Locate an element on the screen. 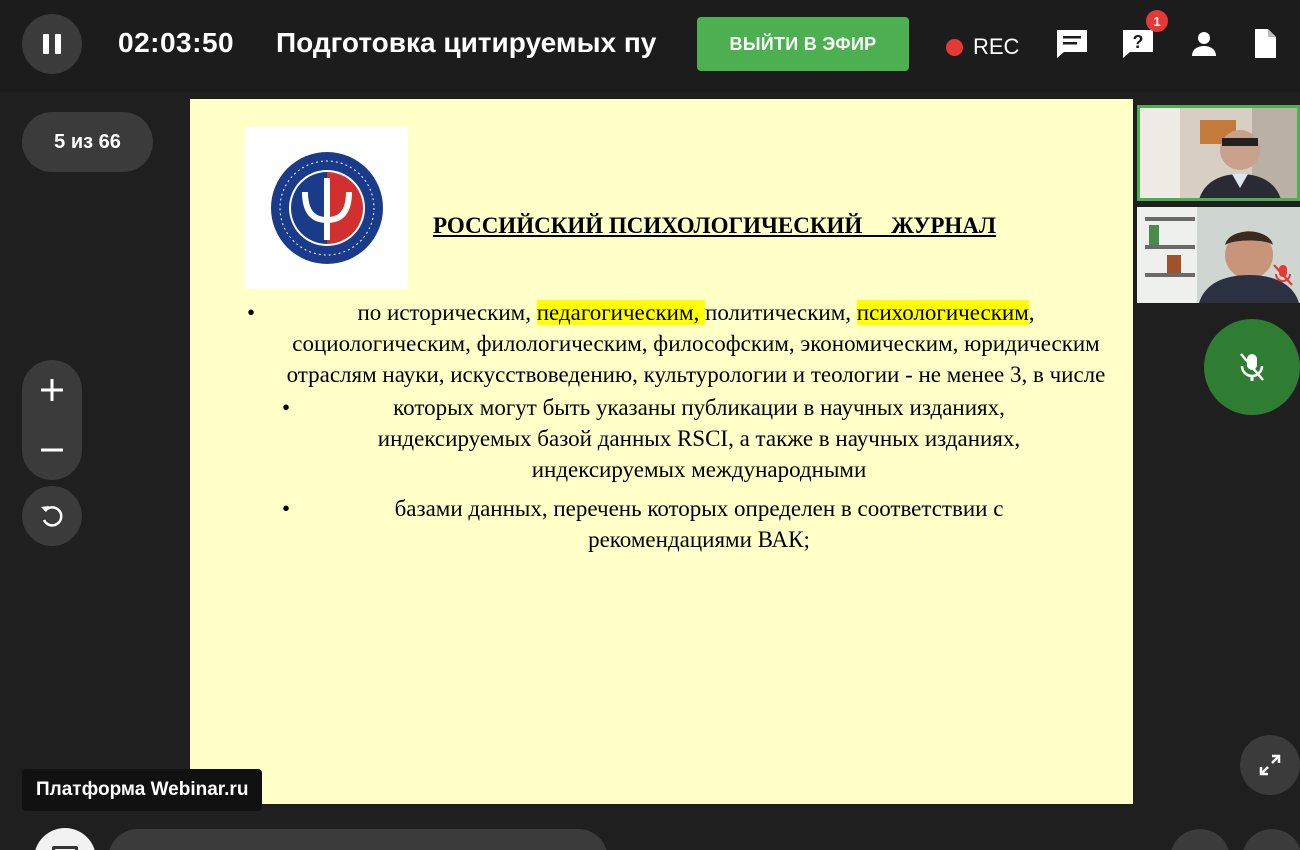  society-logo is located at coordinates (326, 208).